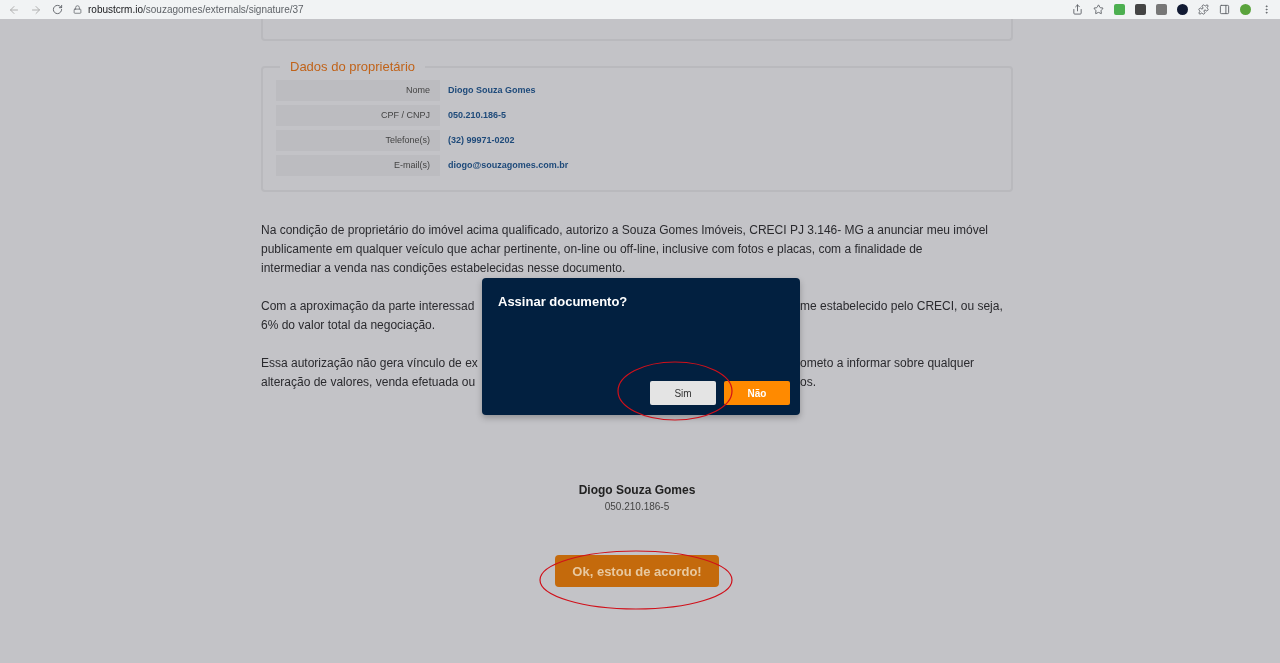  What do you see at coordinates (901, 306) in the screenshot?
I see `paragraph-text: me estabelecido pelo CRECI, ou seja,` at bounding box center [901, 306].